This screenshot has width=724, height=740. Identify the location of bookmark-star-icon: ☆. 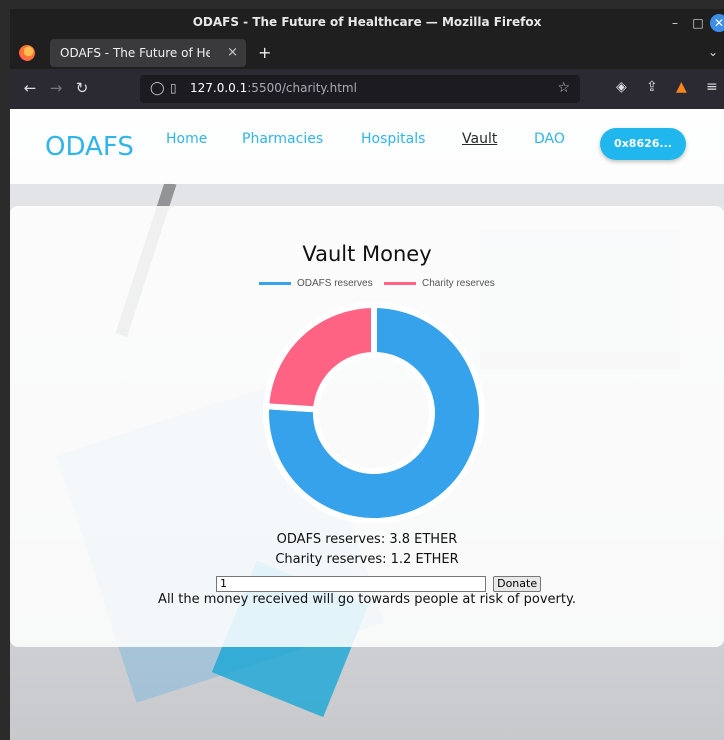
(563, 88).